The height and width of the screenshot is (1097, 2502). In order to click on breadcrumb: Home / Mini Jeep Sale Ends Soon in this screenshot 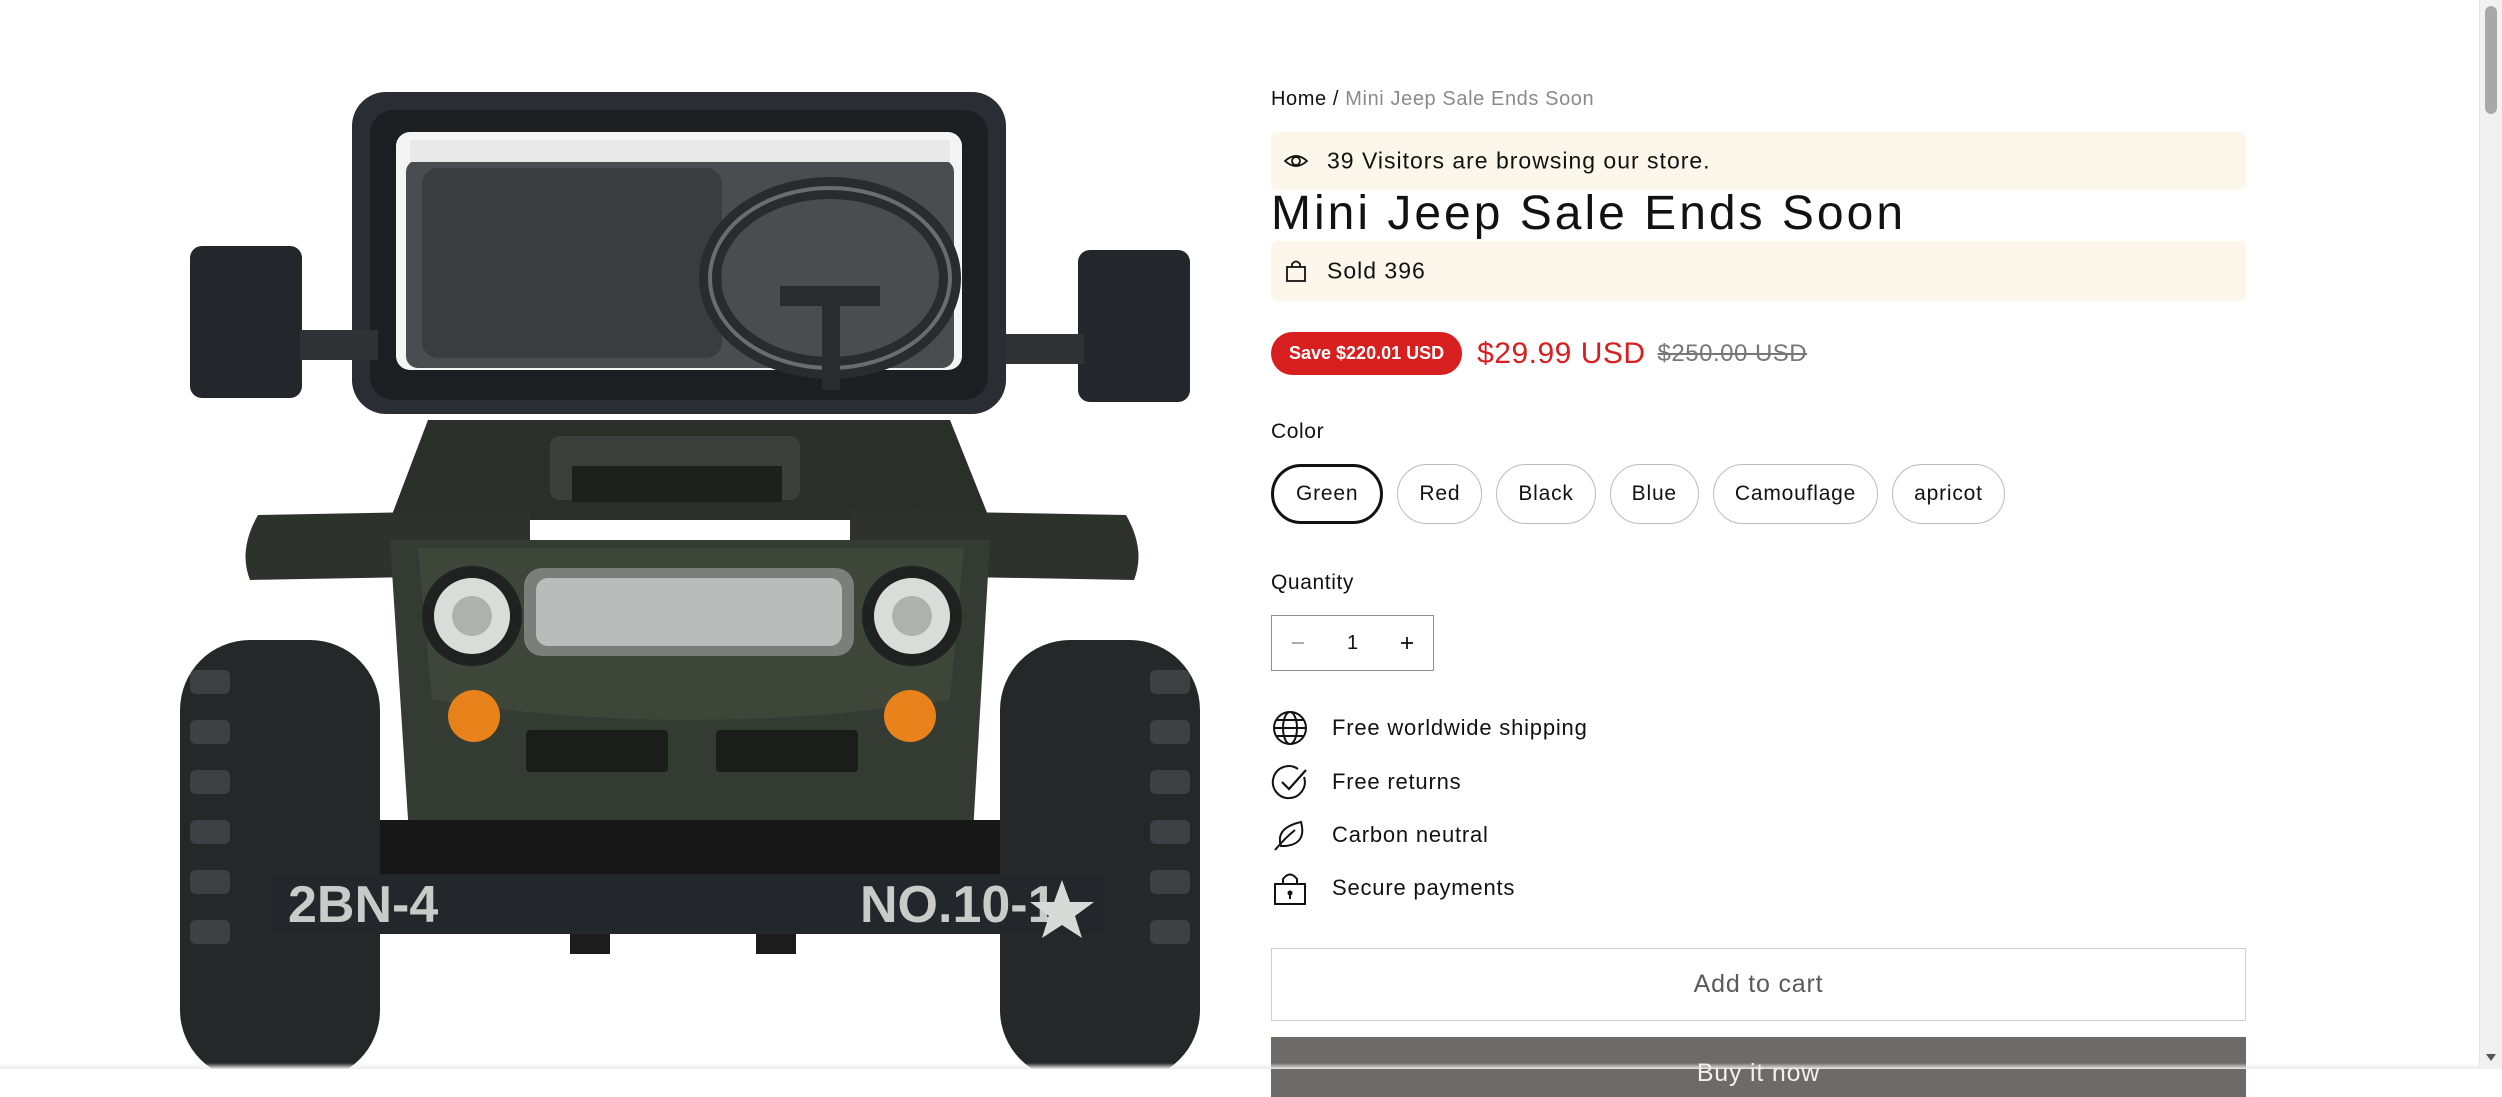, I will do `click(1432, 99)`.